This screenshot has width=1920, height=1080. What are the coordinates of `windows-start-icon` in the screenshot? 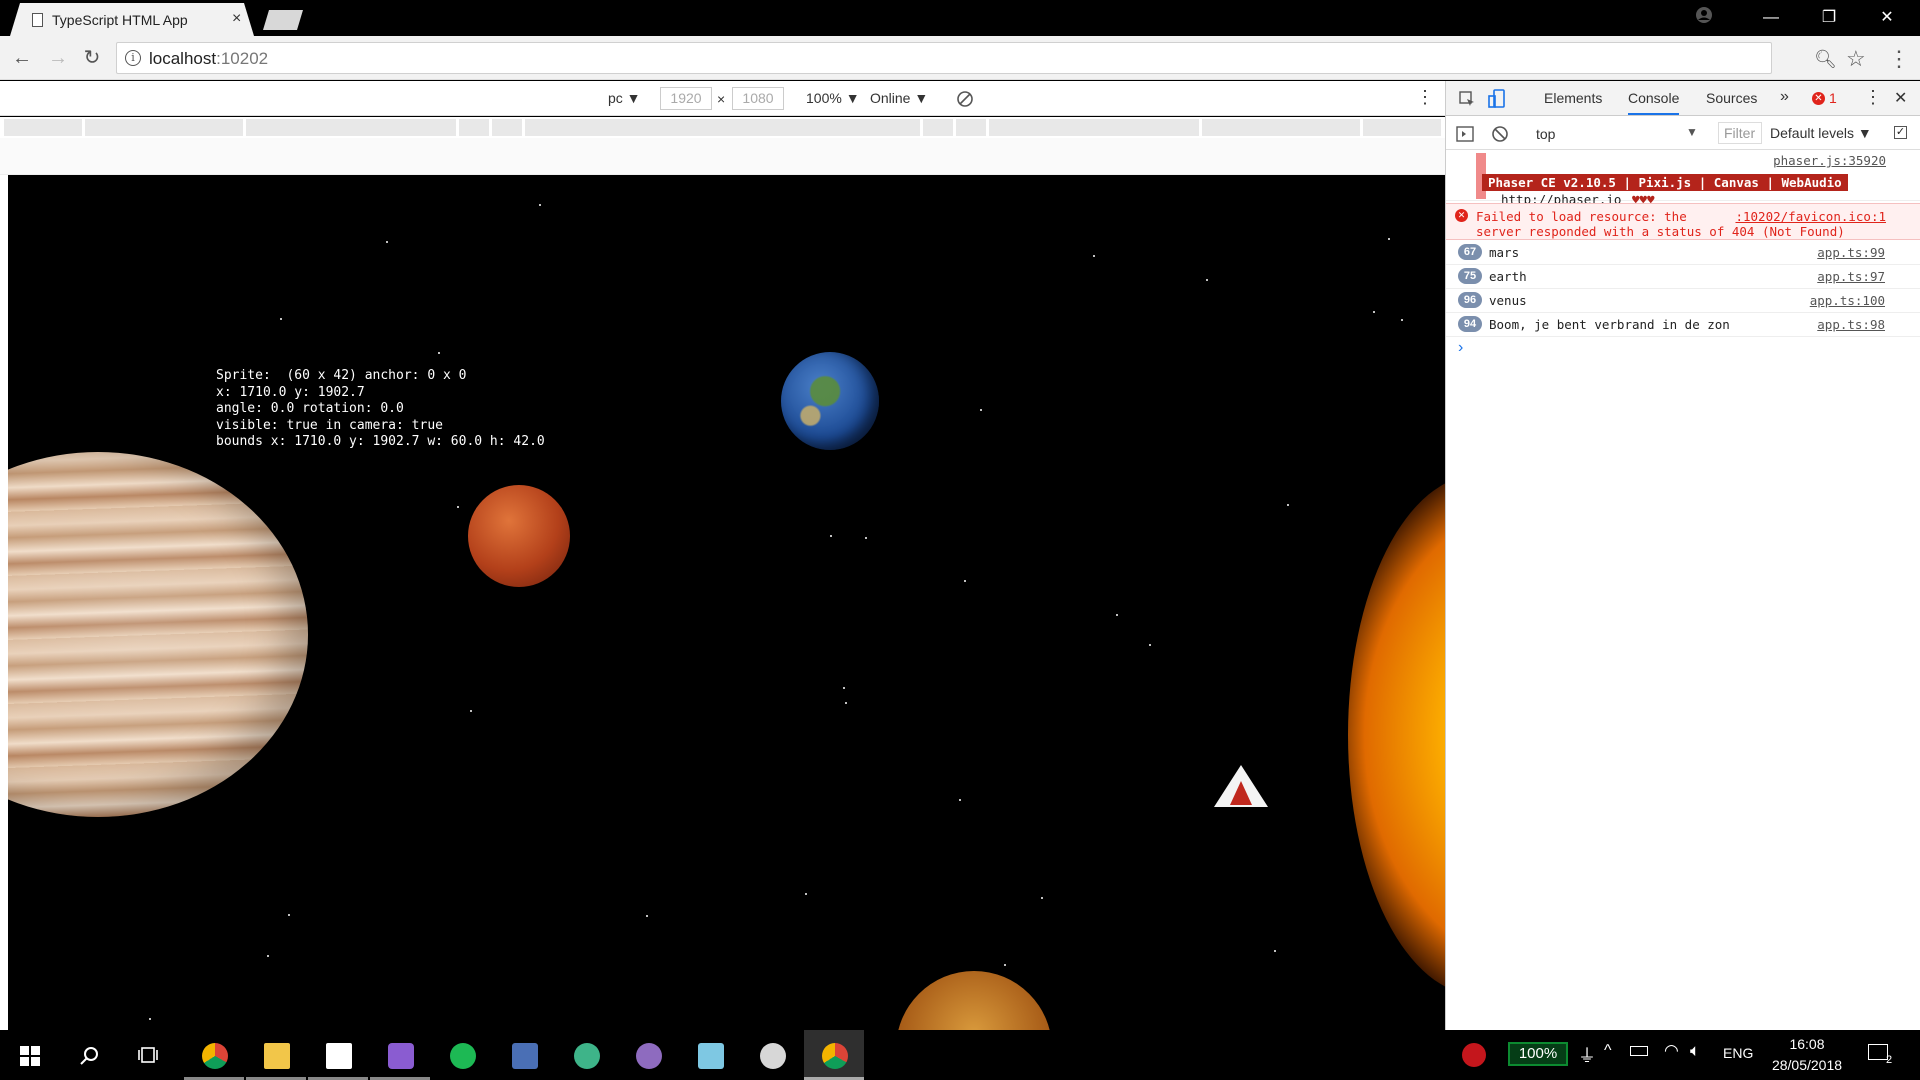 It's located at (30, 1056).